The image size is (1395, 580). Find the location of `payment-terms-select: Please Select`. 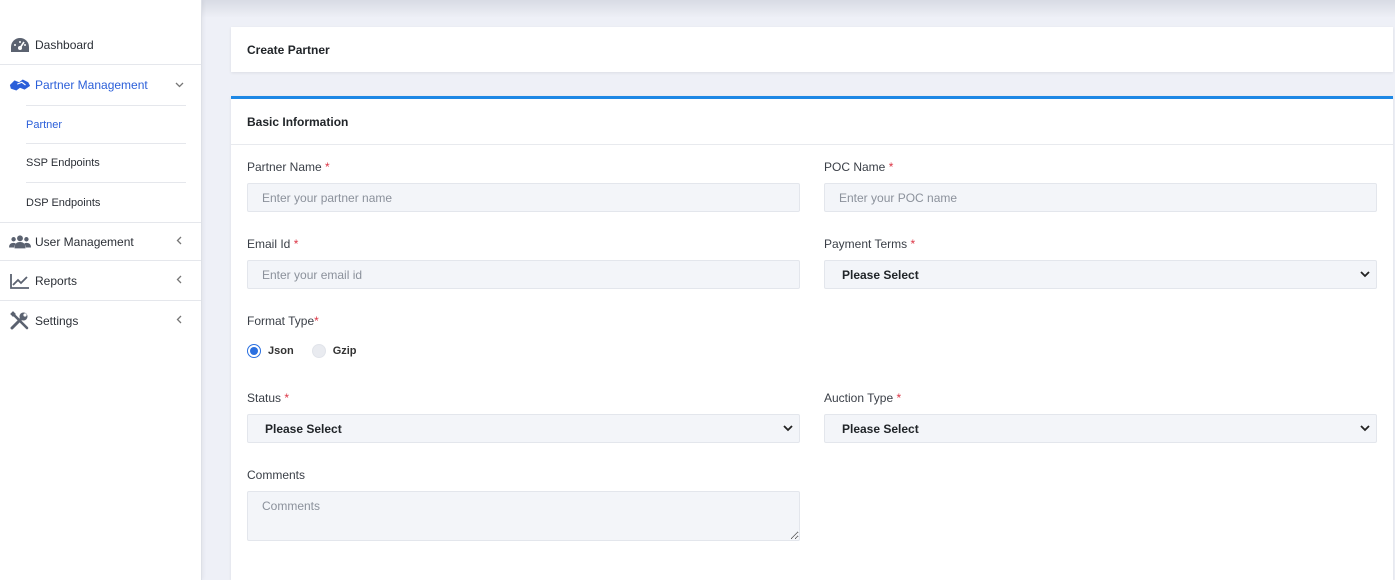

payment-terms-select: Please Select is located at coordinates (1100, 274).